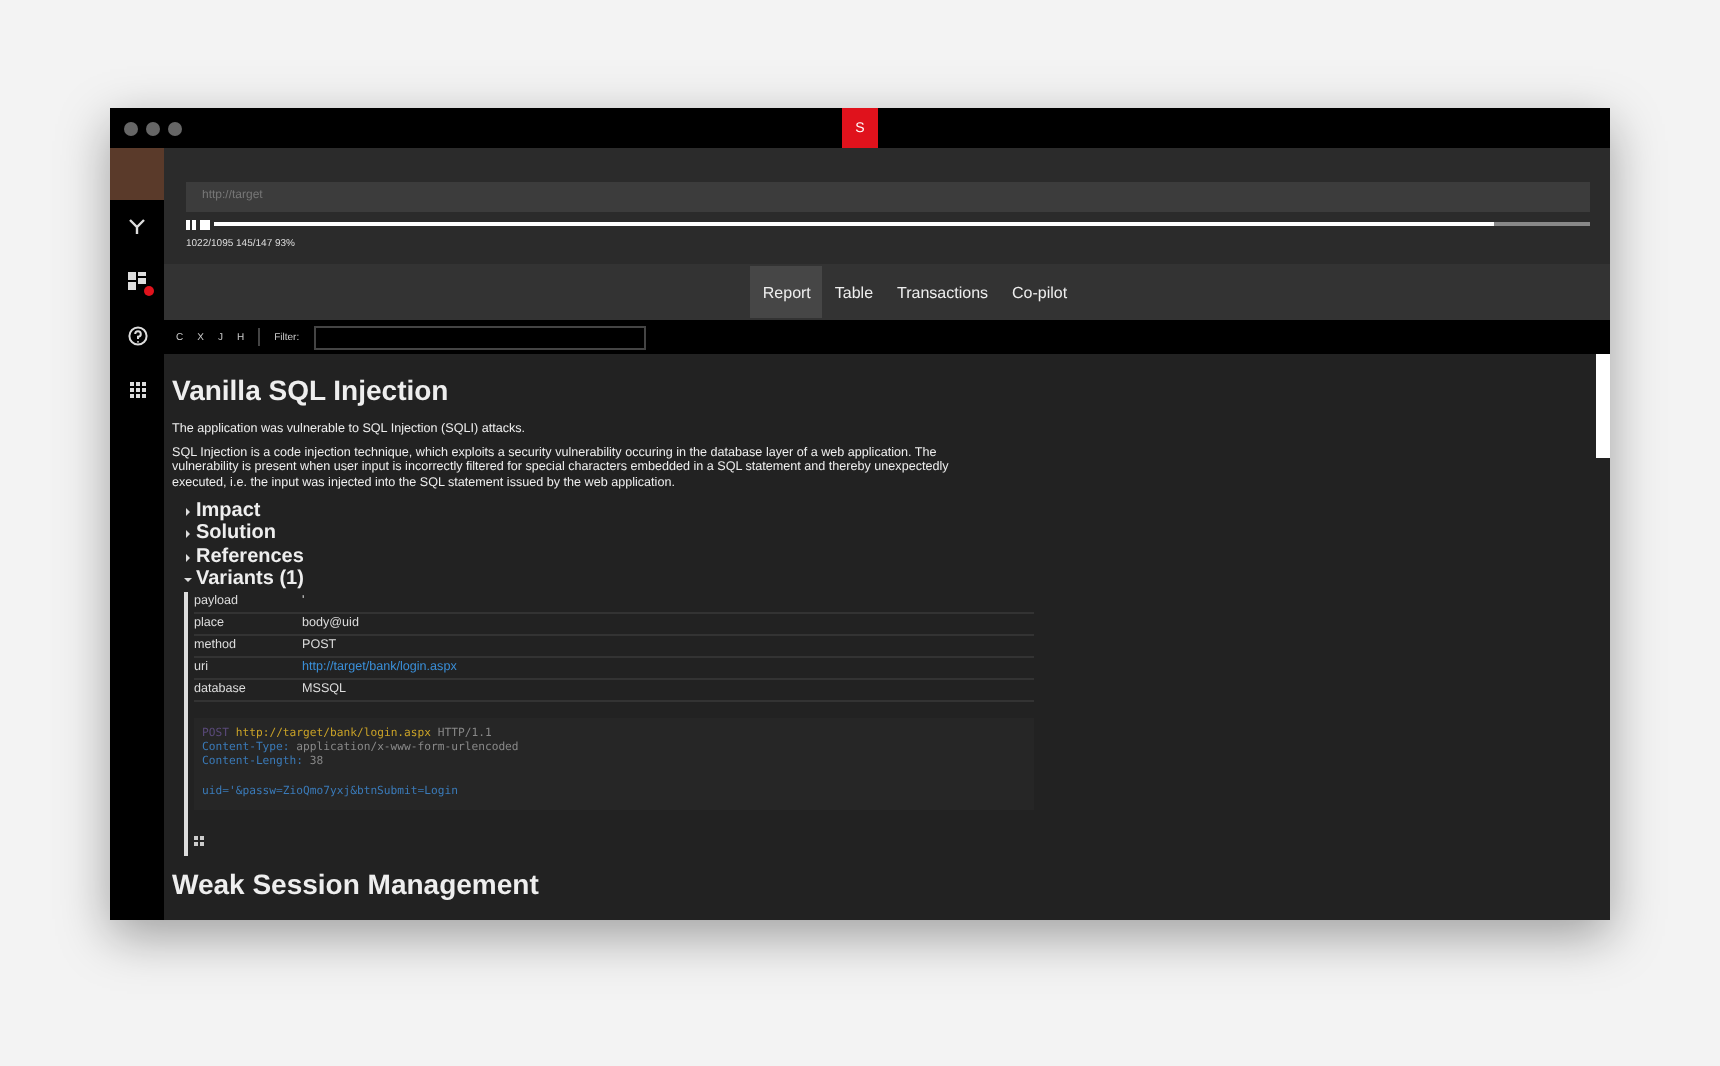  What do you see at coordinates (199, 841) in the screenshot?
I see `grid-icon` at bounding box center [199, 841].